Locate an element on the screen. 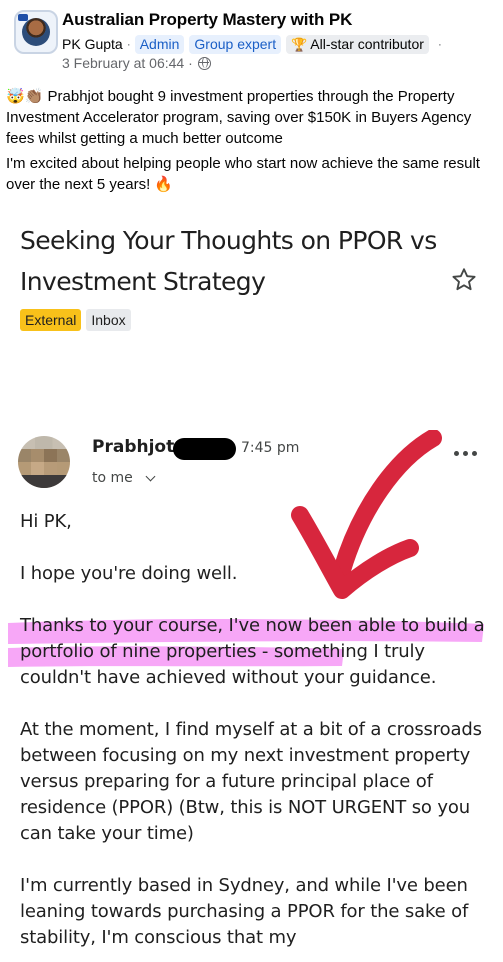  fire-emoji: 🔥 is located at coordinates (164, 184).